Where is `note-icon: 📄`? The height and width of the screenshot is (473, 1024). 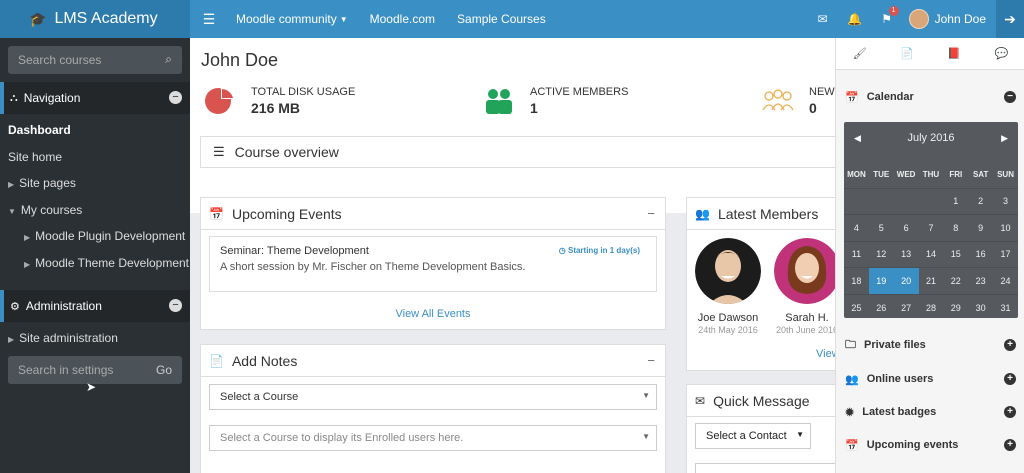
note-icon: 📄 is located at coordinates (216, 360).